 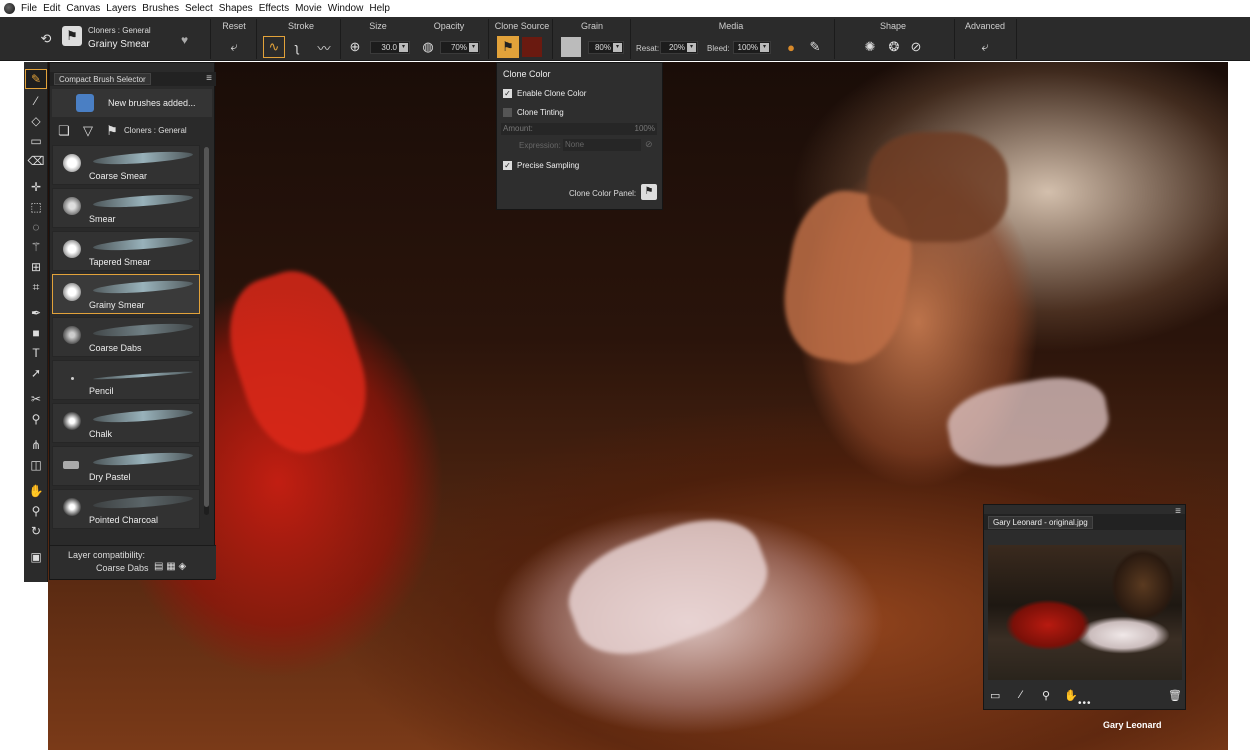 What do you see at coordinates (36, 187) in the screenshot?
I see `layer-adjuster-tool-icon: ✛` at bounding box center [36, 187].